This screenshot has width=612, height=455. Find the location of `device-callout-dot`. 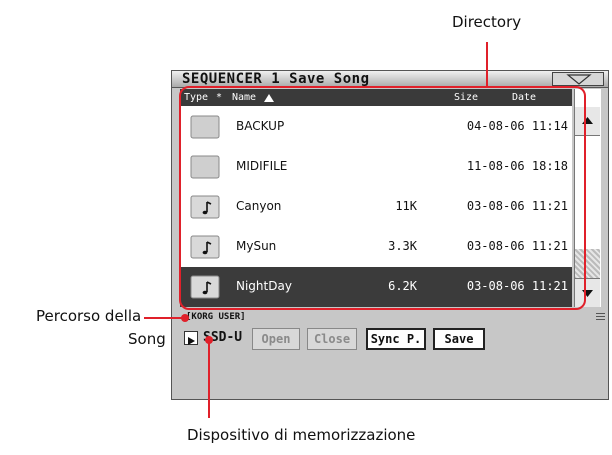

device-callout-dot is located at coordinates (209, 340).